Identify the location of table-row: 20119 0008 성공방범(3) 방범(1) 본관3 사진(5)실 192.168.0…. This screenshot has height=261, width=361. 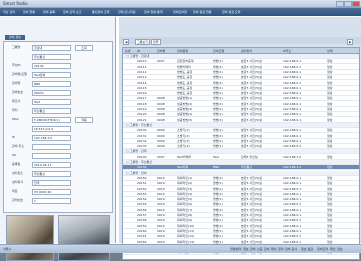
(241, 109).